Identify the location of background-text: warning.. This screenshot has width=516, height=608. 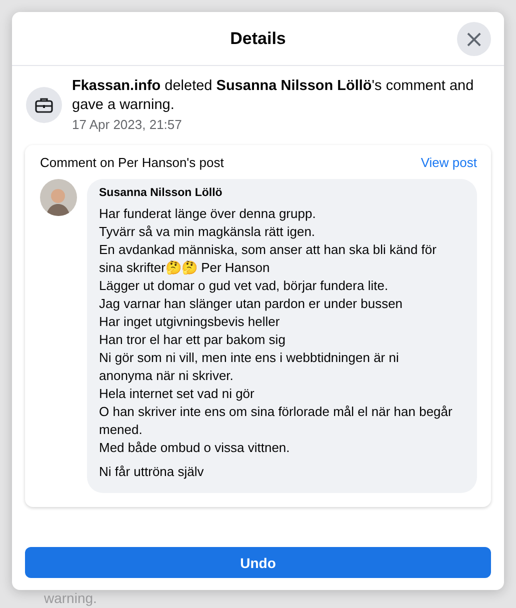
(70, 598).